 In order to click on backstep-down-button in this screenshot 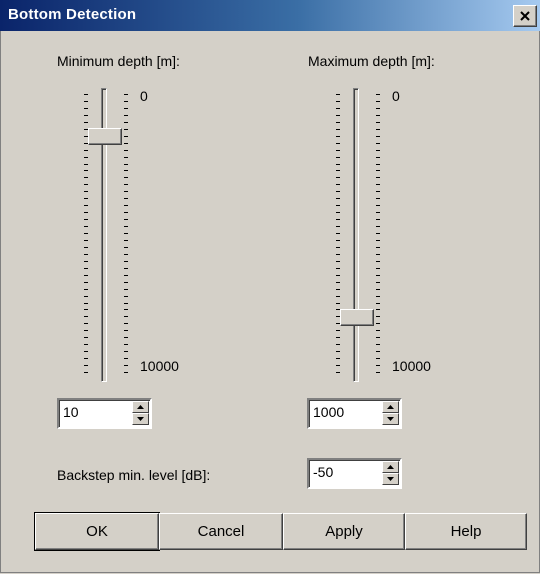, I will do `click(390, 479)`.